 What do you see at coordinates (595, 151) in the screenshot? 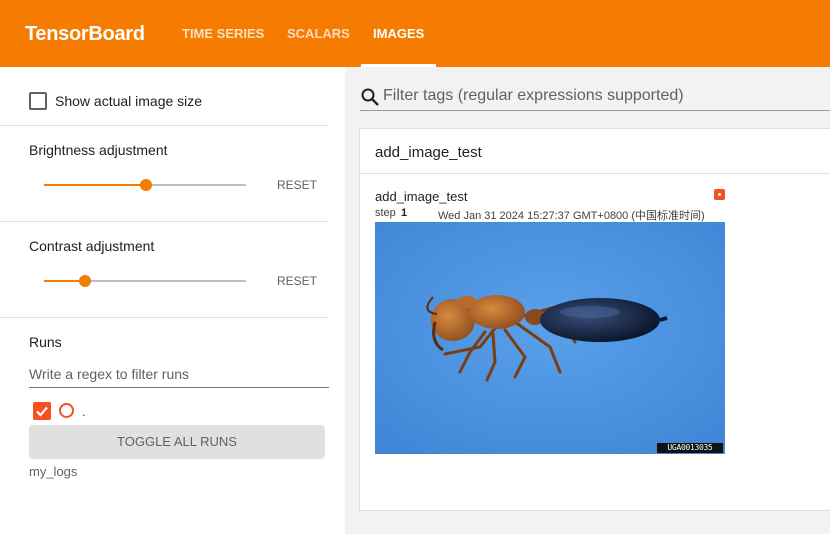
I see `tag-group-header: add_image_test` at bounding box center [595, 151].